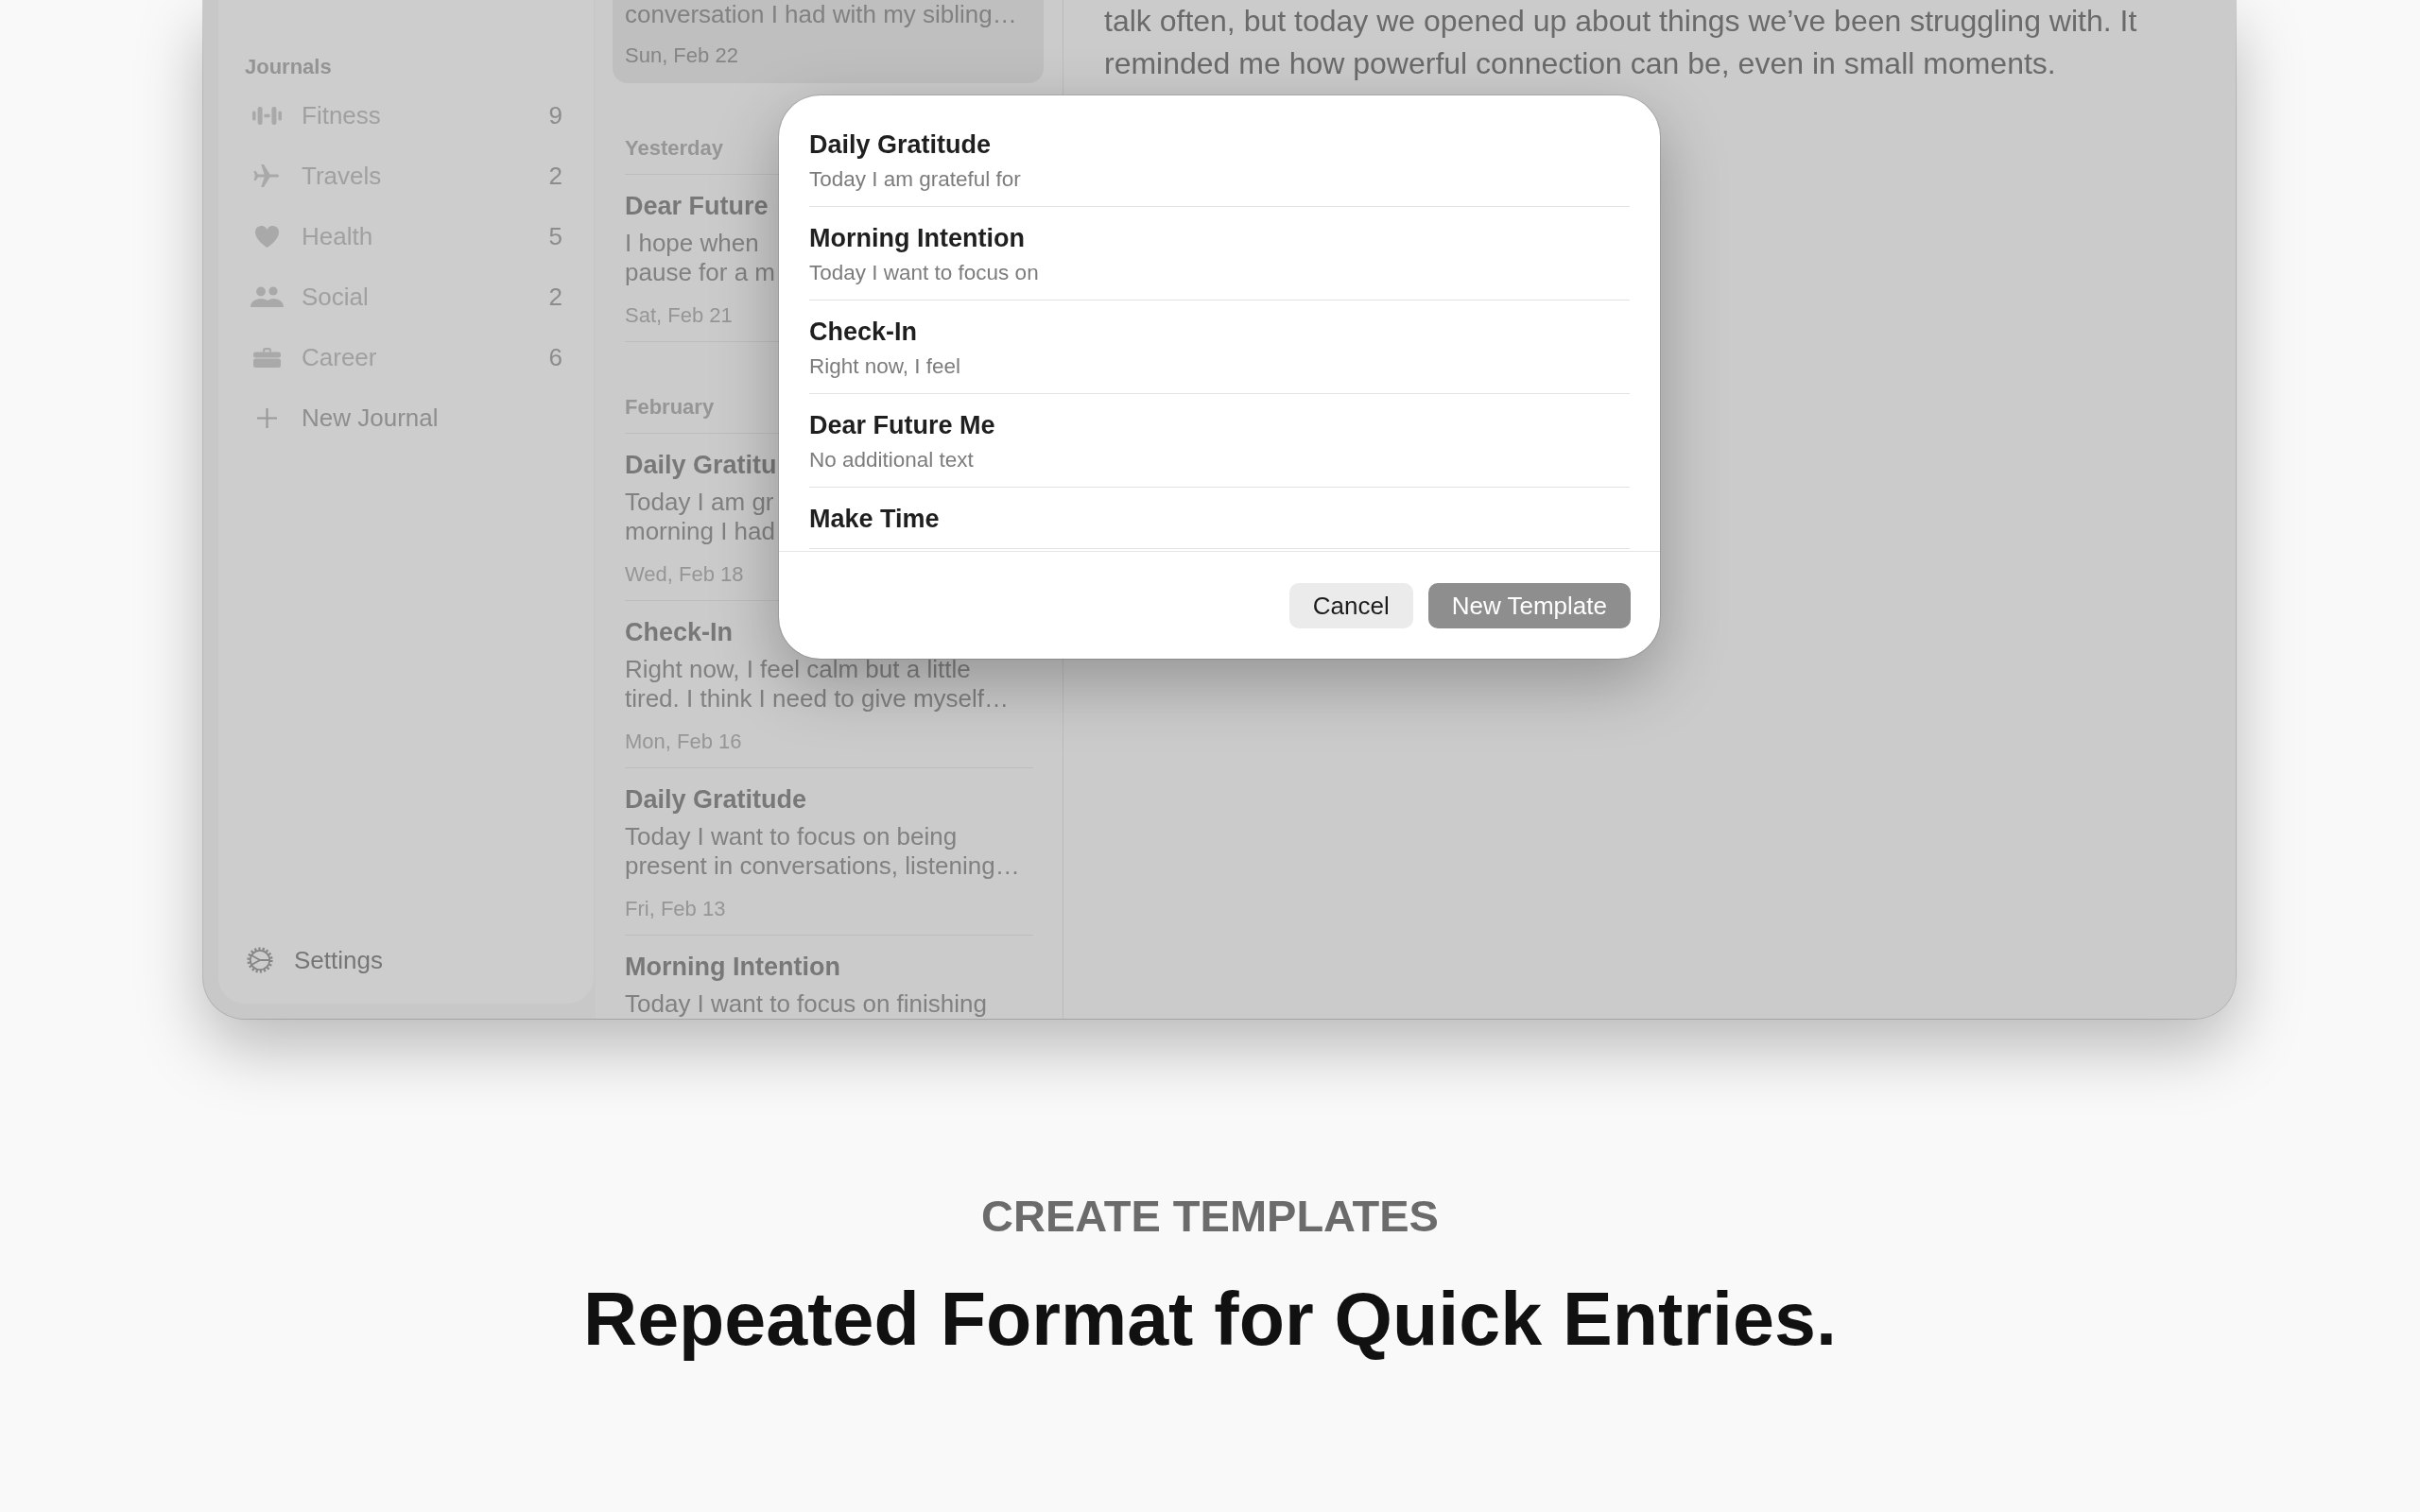  I want to click on template-title: Check-In, so click(863, 332).